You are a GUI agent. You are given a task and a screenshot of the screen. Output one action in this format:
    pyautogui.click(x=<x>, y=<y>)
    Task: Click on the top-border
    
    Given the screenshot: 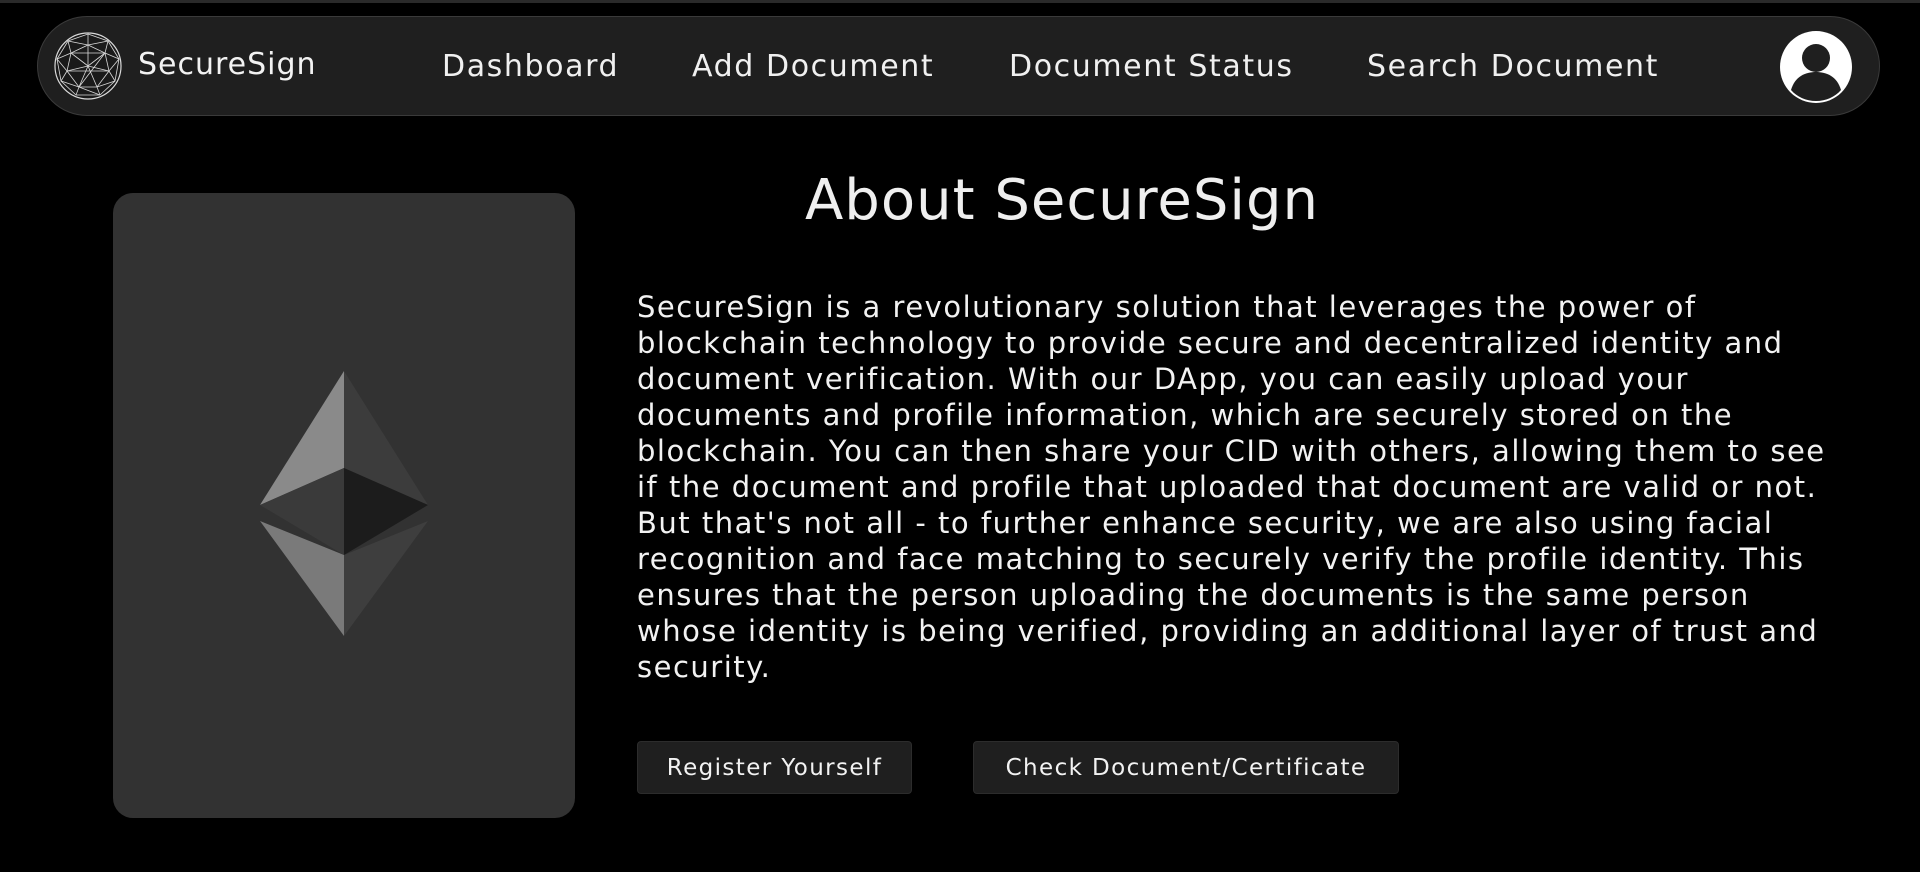 What is the action you would take?
    pyautogui.click(x=960, y=1)
    